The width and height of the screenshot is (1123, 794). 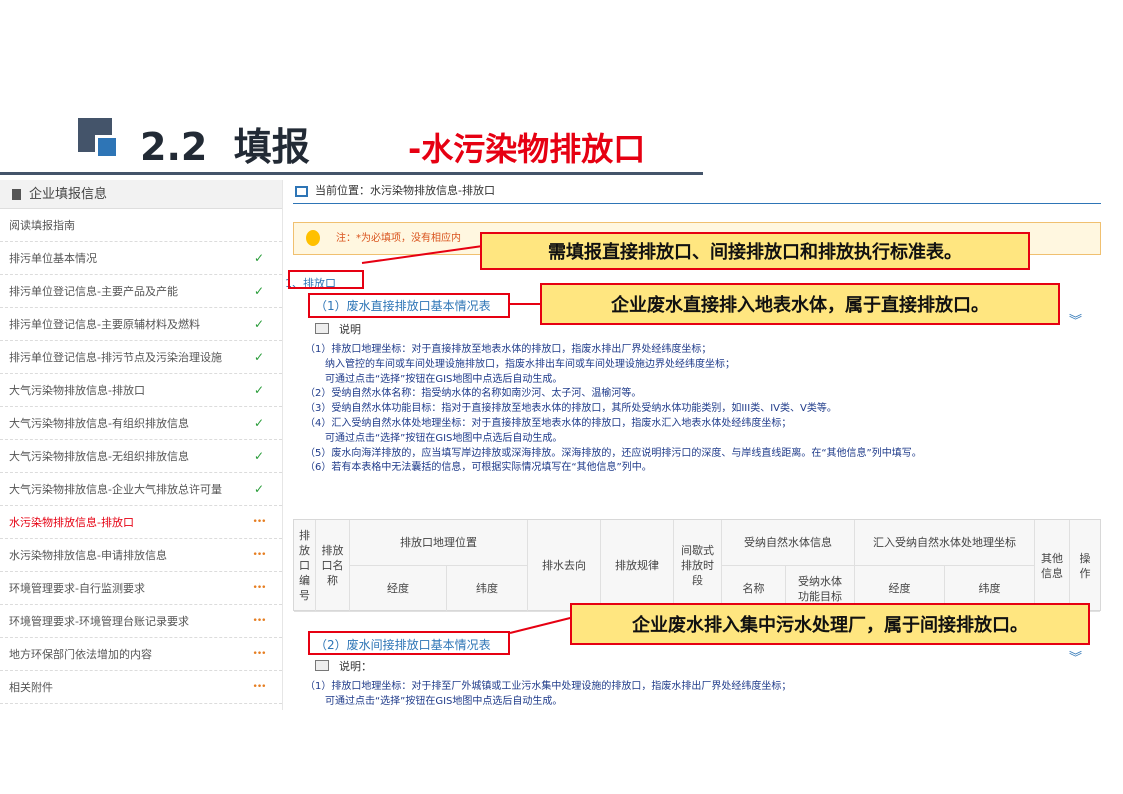 I want to click on sidebar-item: 环境管理要求-环境管理台账记录要求 •••, so click(x=141, y=621).